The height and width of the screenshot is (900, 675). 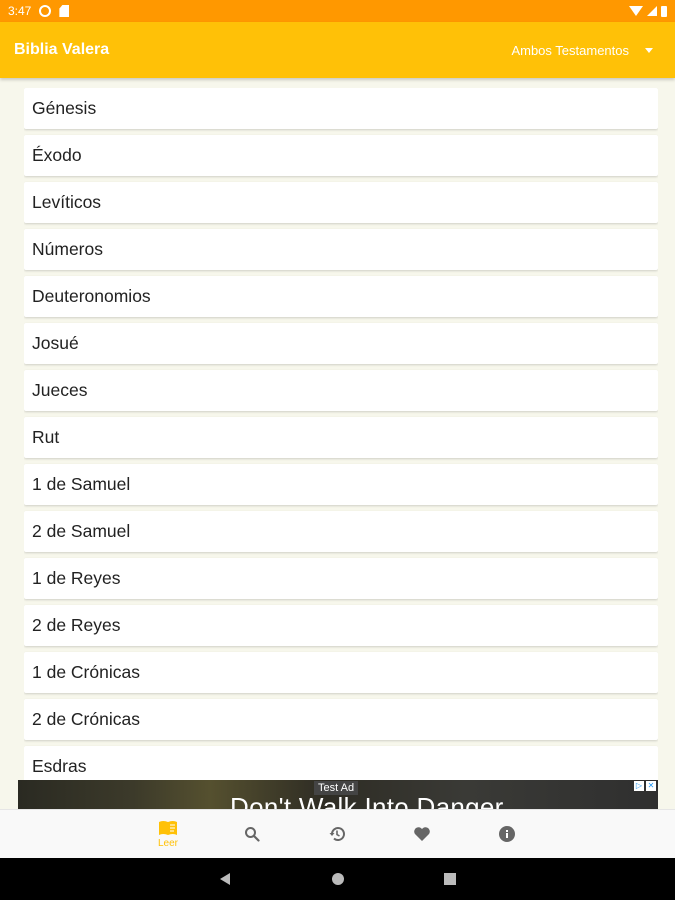 I want to click on nav-read: Leer, so click(x=168, y=834).